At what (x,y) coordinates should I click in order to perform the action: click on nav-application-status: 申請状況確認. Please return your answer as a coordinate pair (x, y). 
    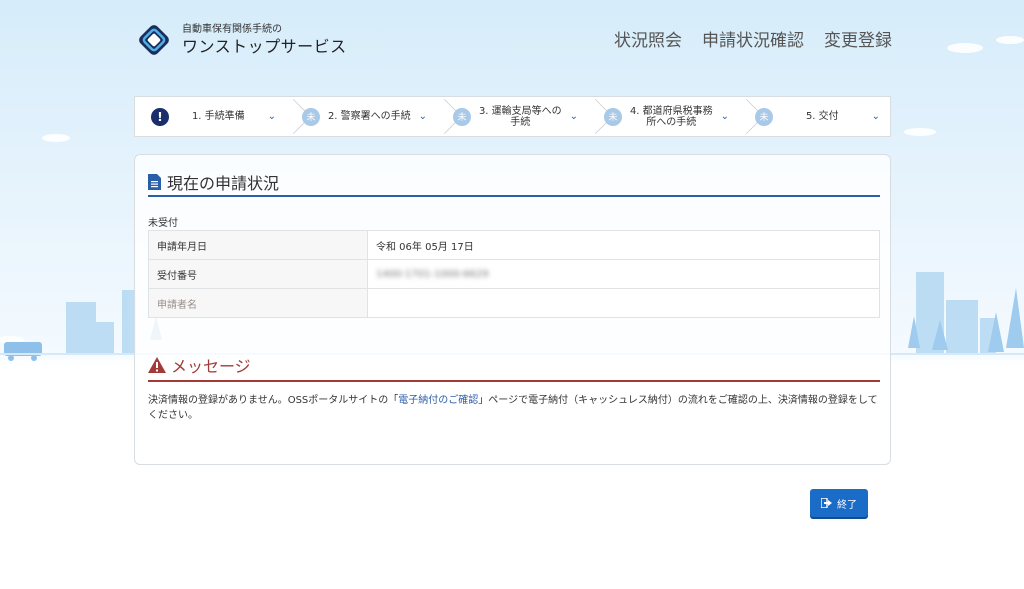
    Looking at the image, I should click on (753, 38).